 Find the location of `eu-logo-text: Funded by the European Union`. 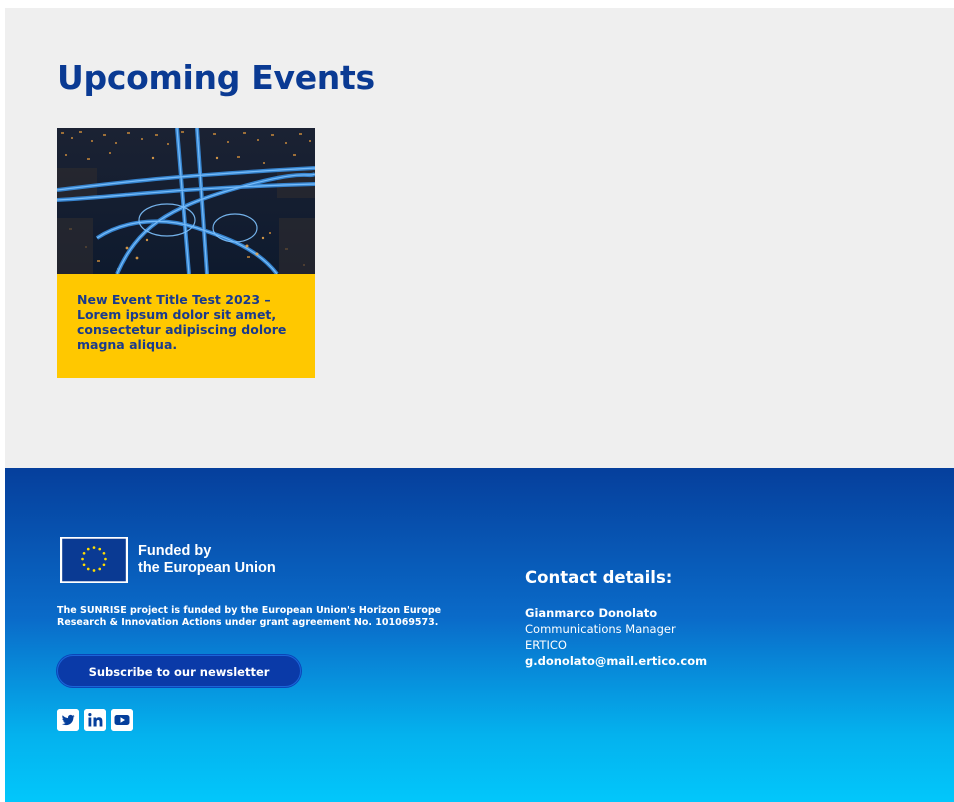

eu-logo-text: Funded by the European Union is located at coordinates (207, 560).